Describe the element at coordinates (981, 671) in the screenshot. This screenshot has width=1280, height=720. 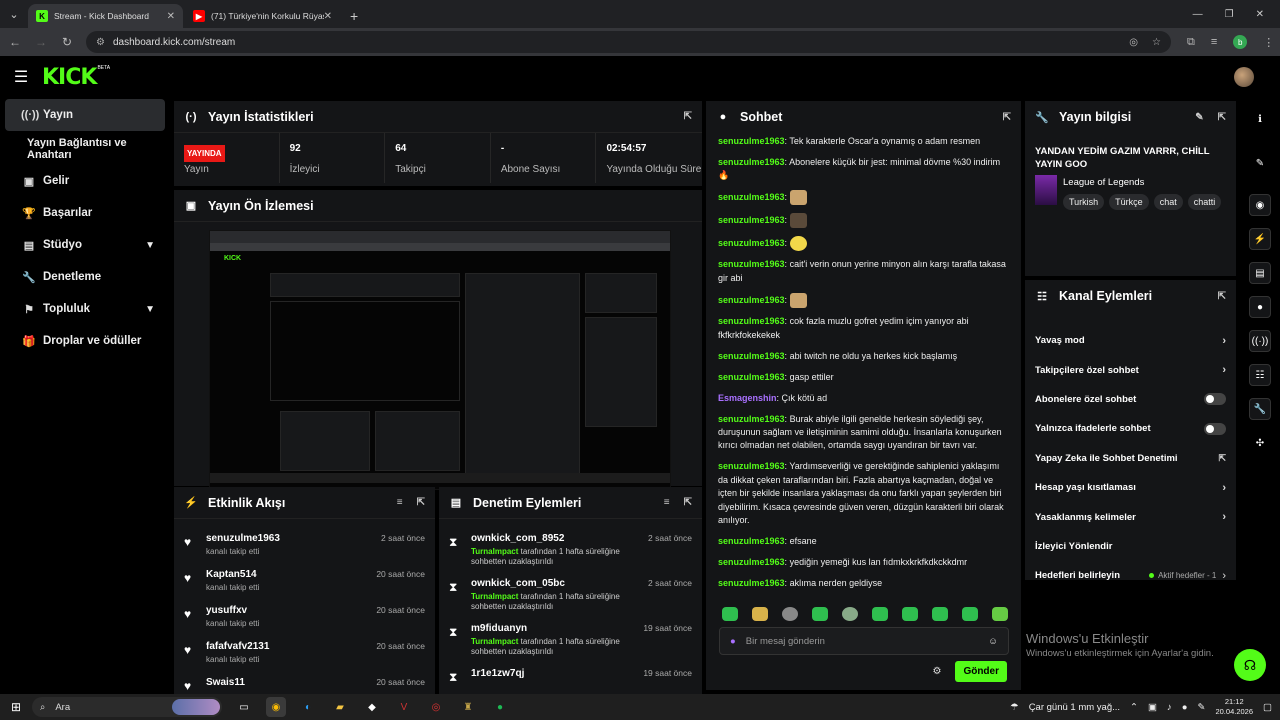
I see `send-button: Gönder` at that location.